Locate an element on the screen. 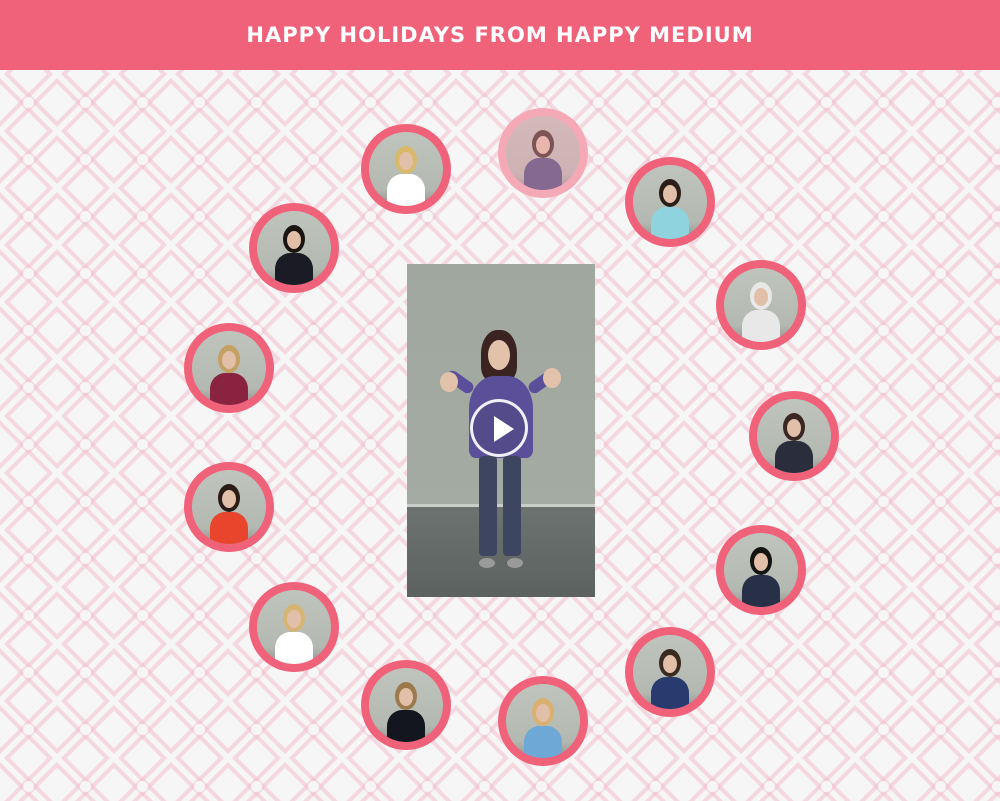  subject-left-shoe is located at coordinates (487, 563).